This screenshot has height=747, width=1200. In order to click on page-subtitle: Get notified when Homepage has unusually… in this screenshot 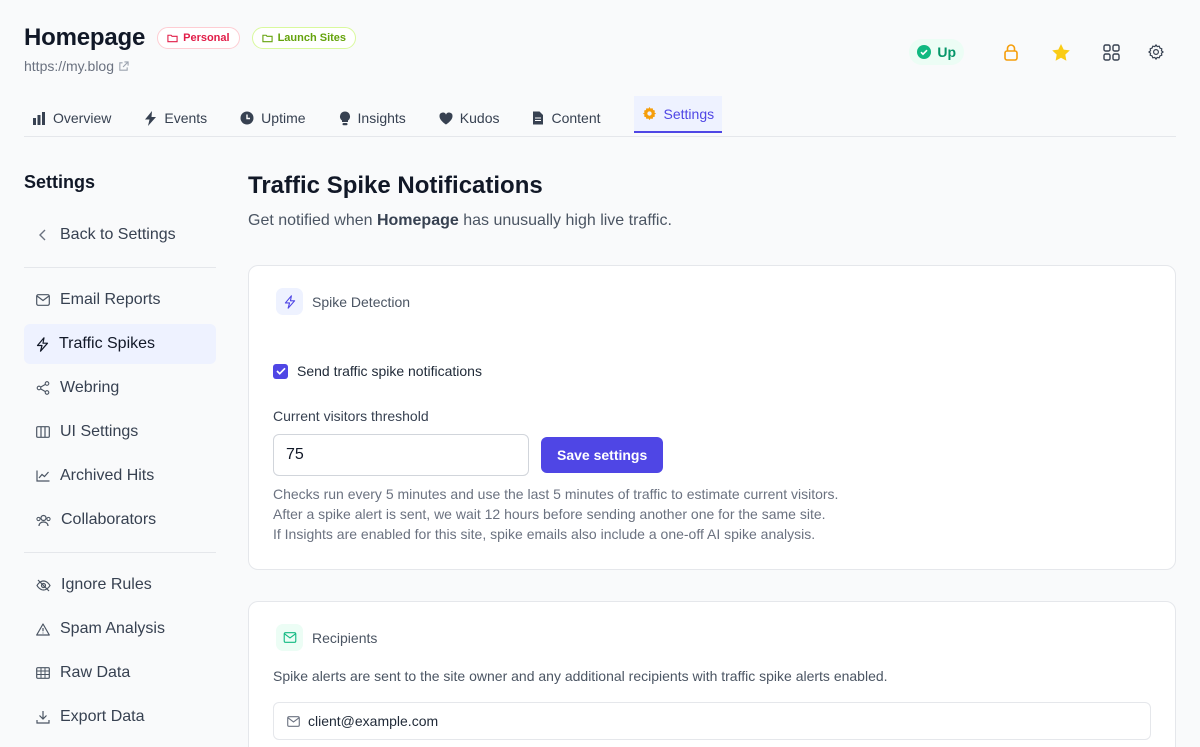, I will do `click(712, 221)`.